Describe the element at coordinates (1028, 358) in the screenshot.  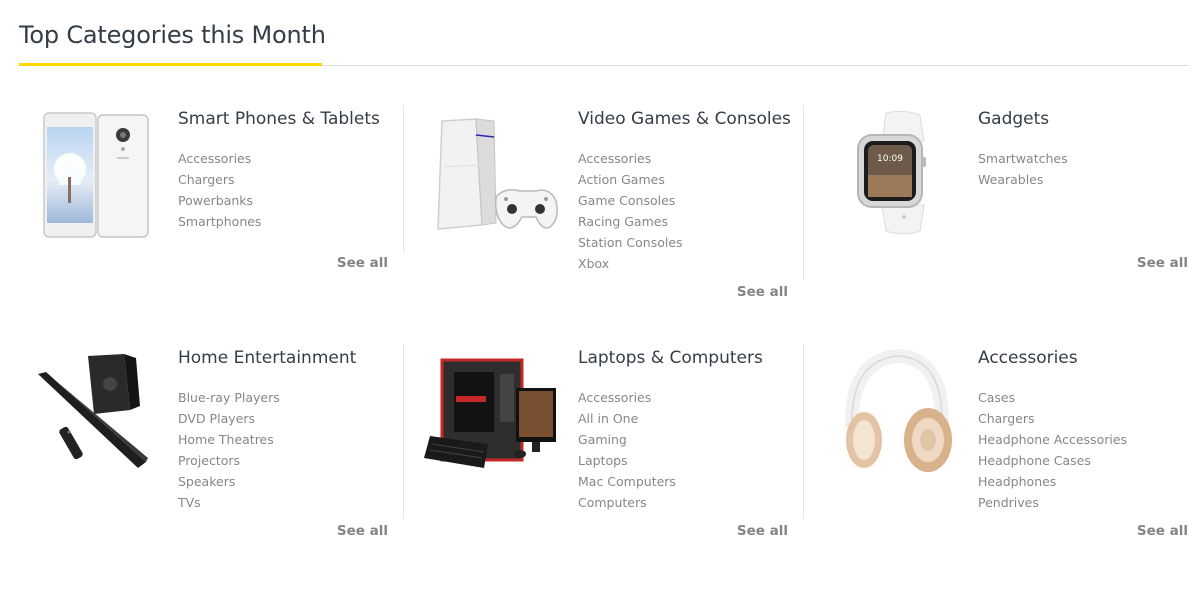
I see `category-title: Accessories` at that location.